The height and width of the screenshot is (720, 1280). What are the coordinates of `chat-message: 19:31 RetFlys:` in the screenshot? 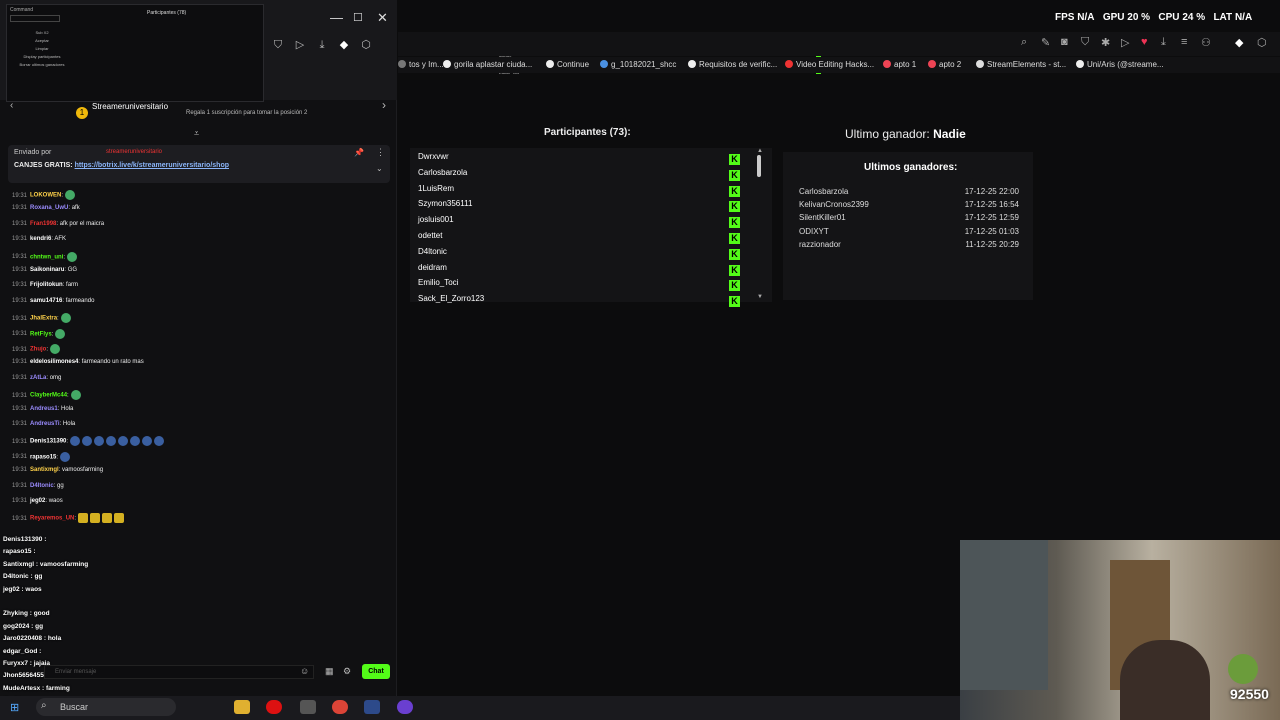 It's located at (39, 333).